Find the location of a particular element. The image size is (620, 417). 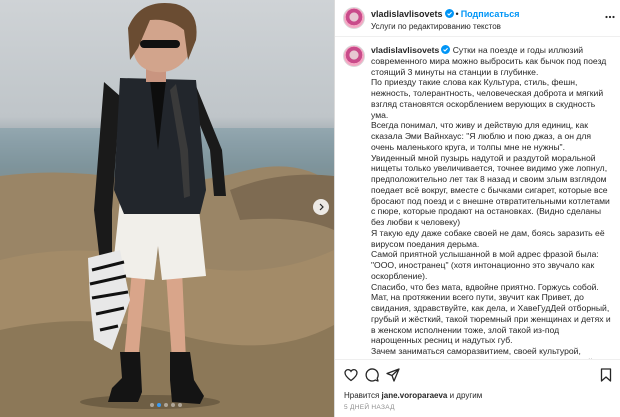

carousel-indicator is located at coordinates (166, 405).